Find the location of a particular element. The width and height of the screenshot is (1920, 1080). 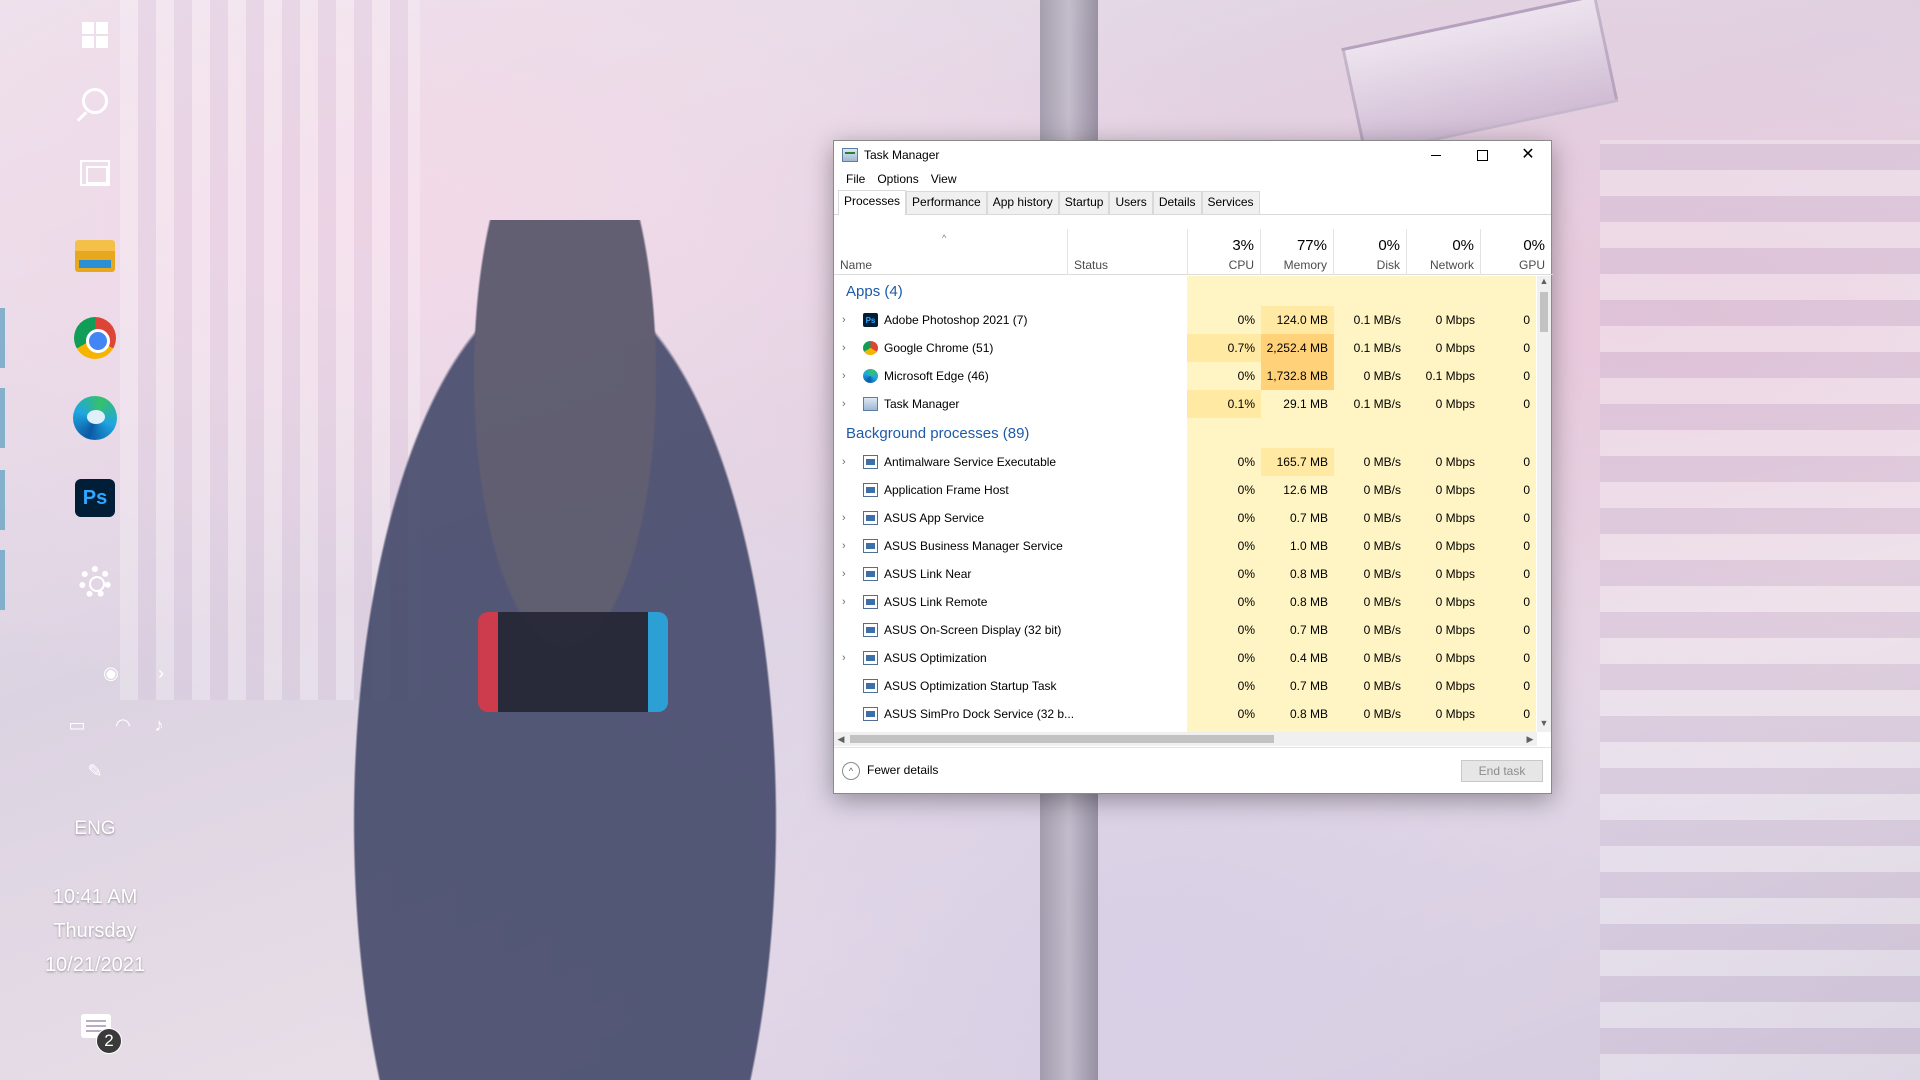

tray-expand-button: › is located at coordinates (161, 673).